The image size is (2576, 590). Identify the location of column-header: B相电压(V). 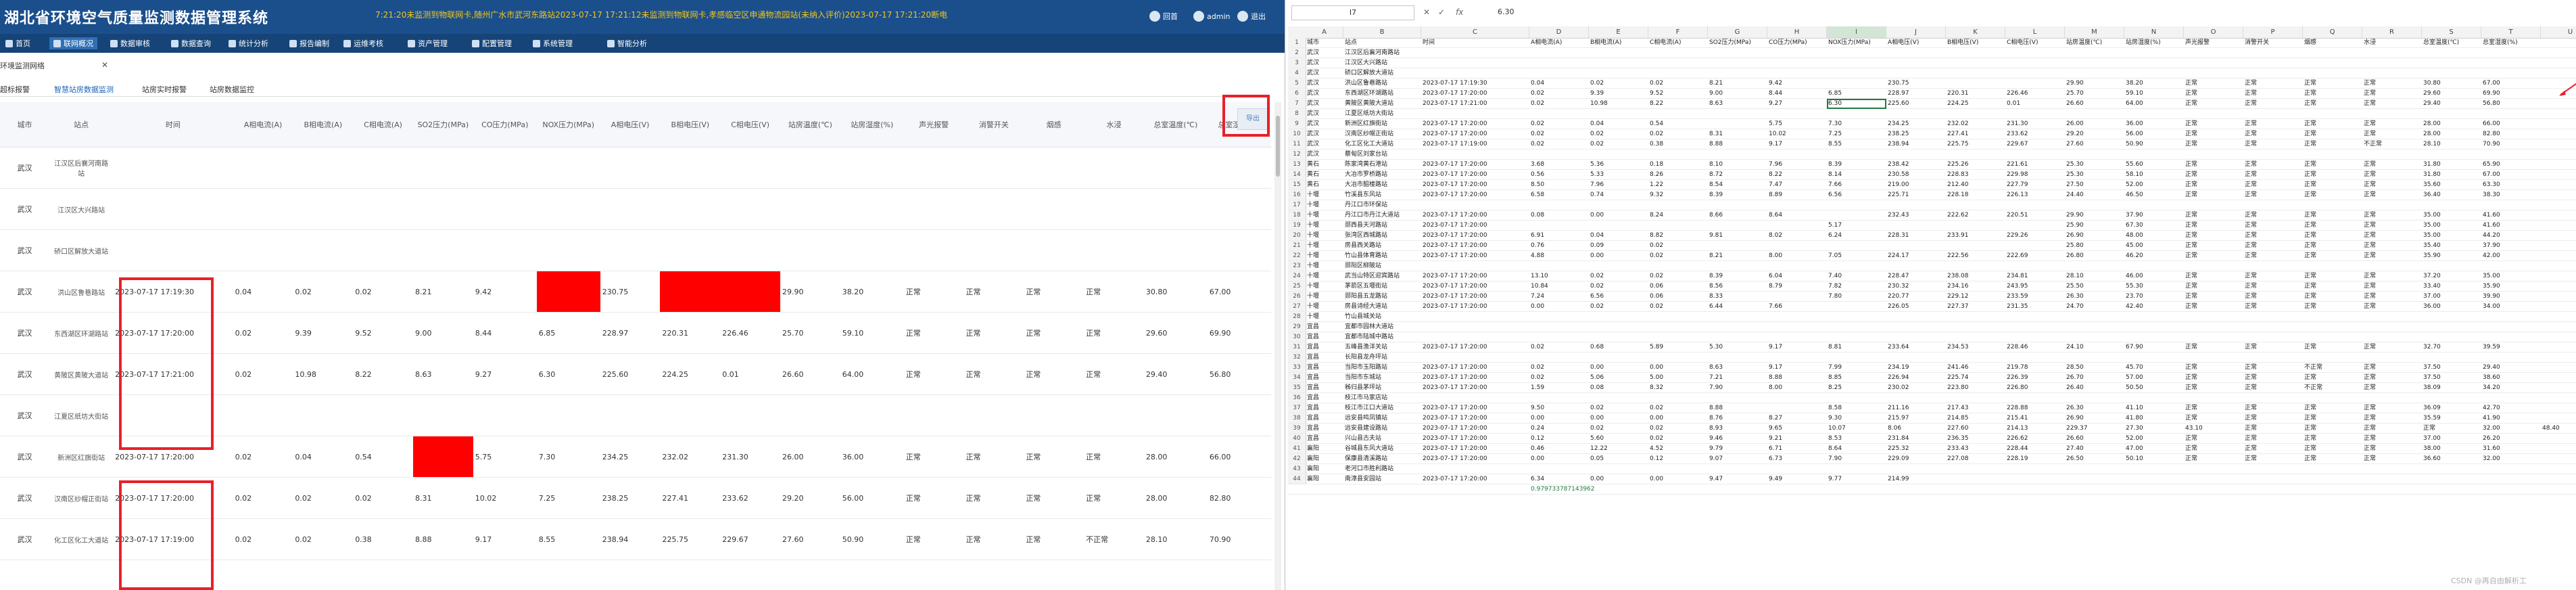
(690, 125).